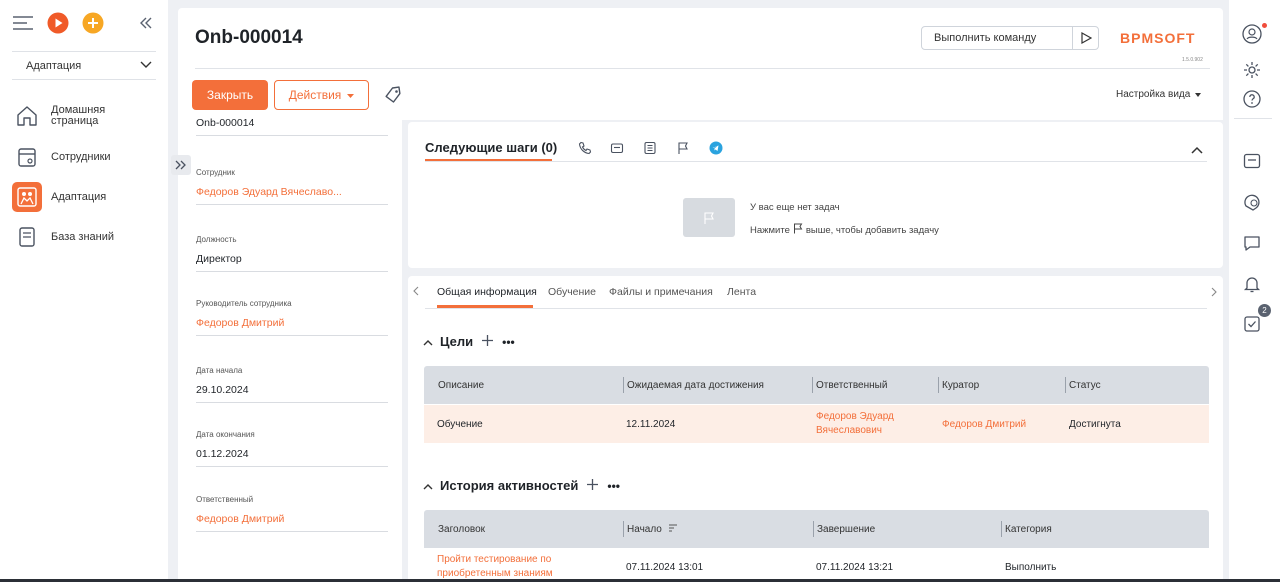 The height and width of the screenshot is (582, 1280). Describe the element at coordinates (672, 529) in the screenshot. I see `sort-icon` at that location.